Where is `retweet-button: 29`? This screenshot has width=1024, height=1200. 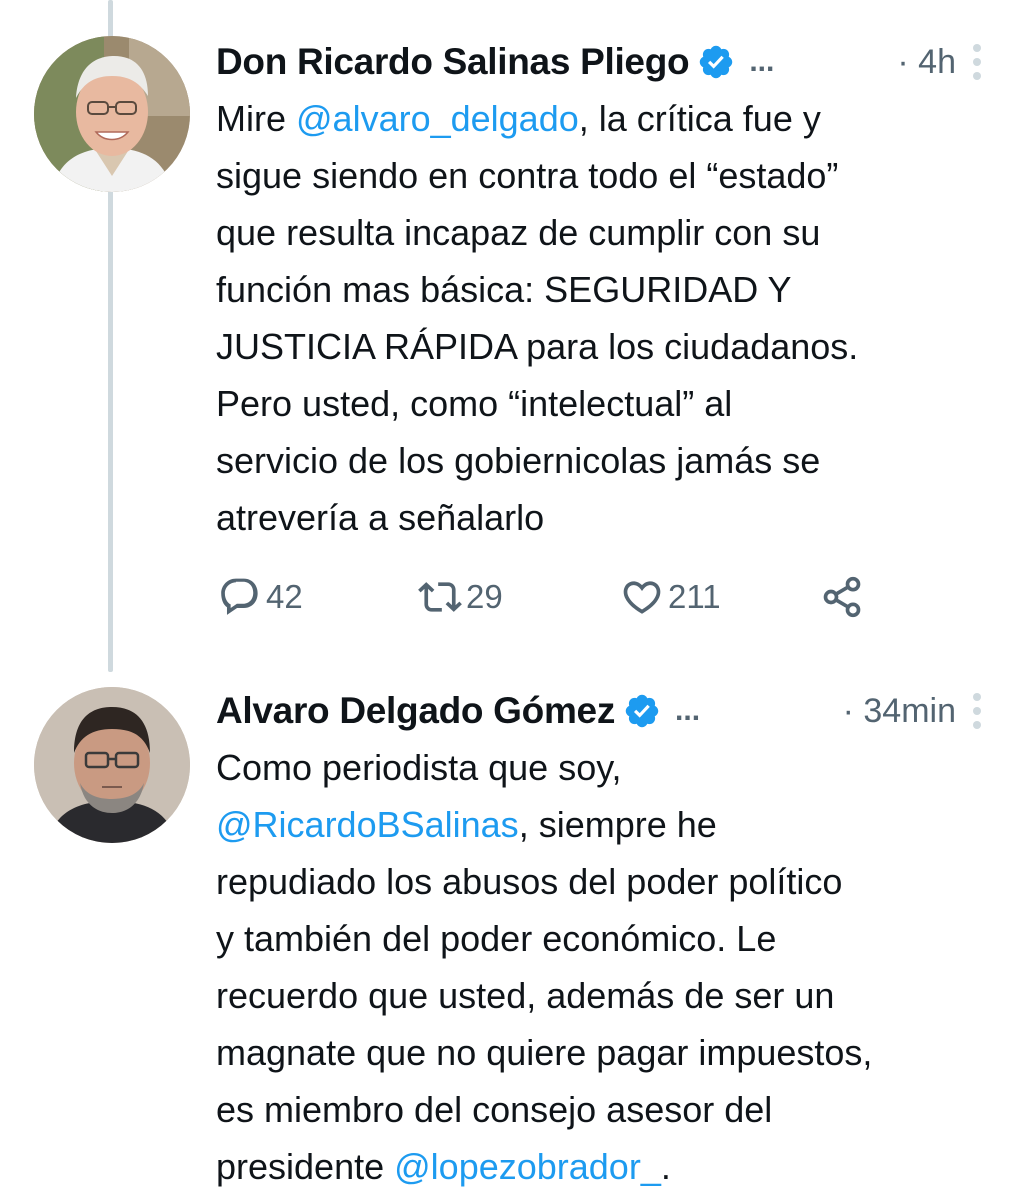
retweet-button: 29 is located at coordinates (460, 597).